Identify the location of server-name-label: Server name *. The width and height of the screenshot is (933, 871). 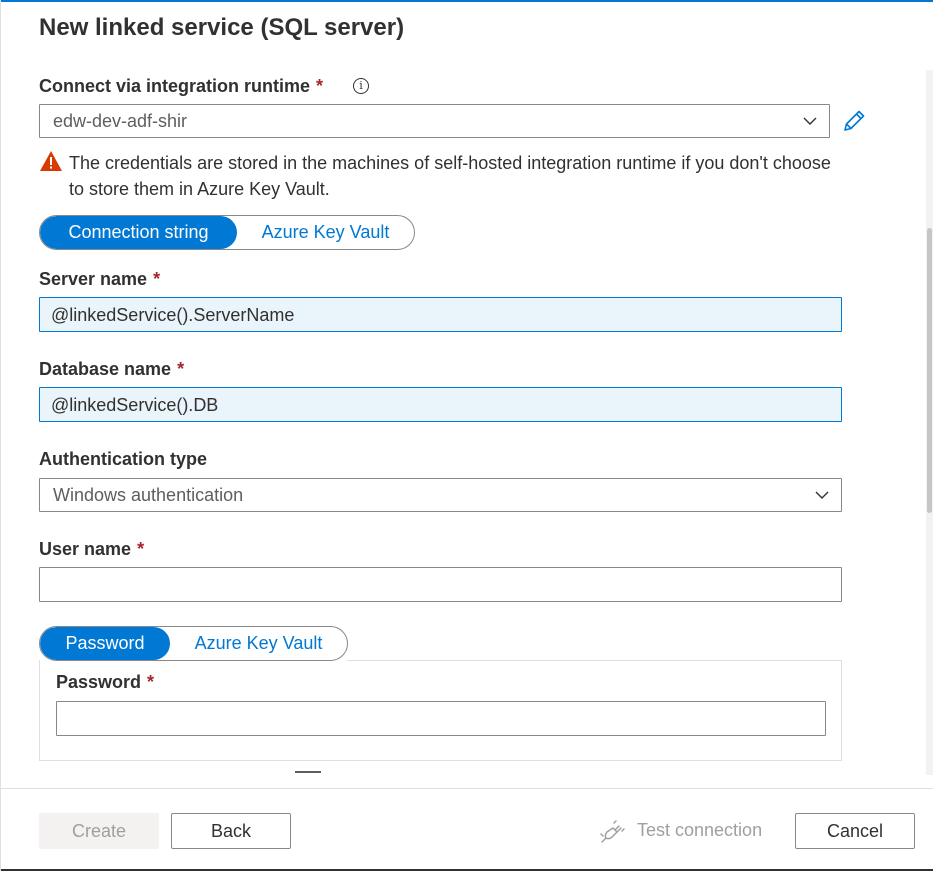
(99, 279).